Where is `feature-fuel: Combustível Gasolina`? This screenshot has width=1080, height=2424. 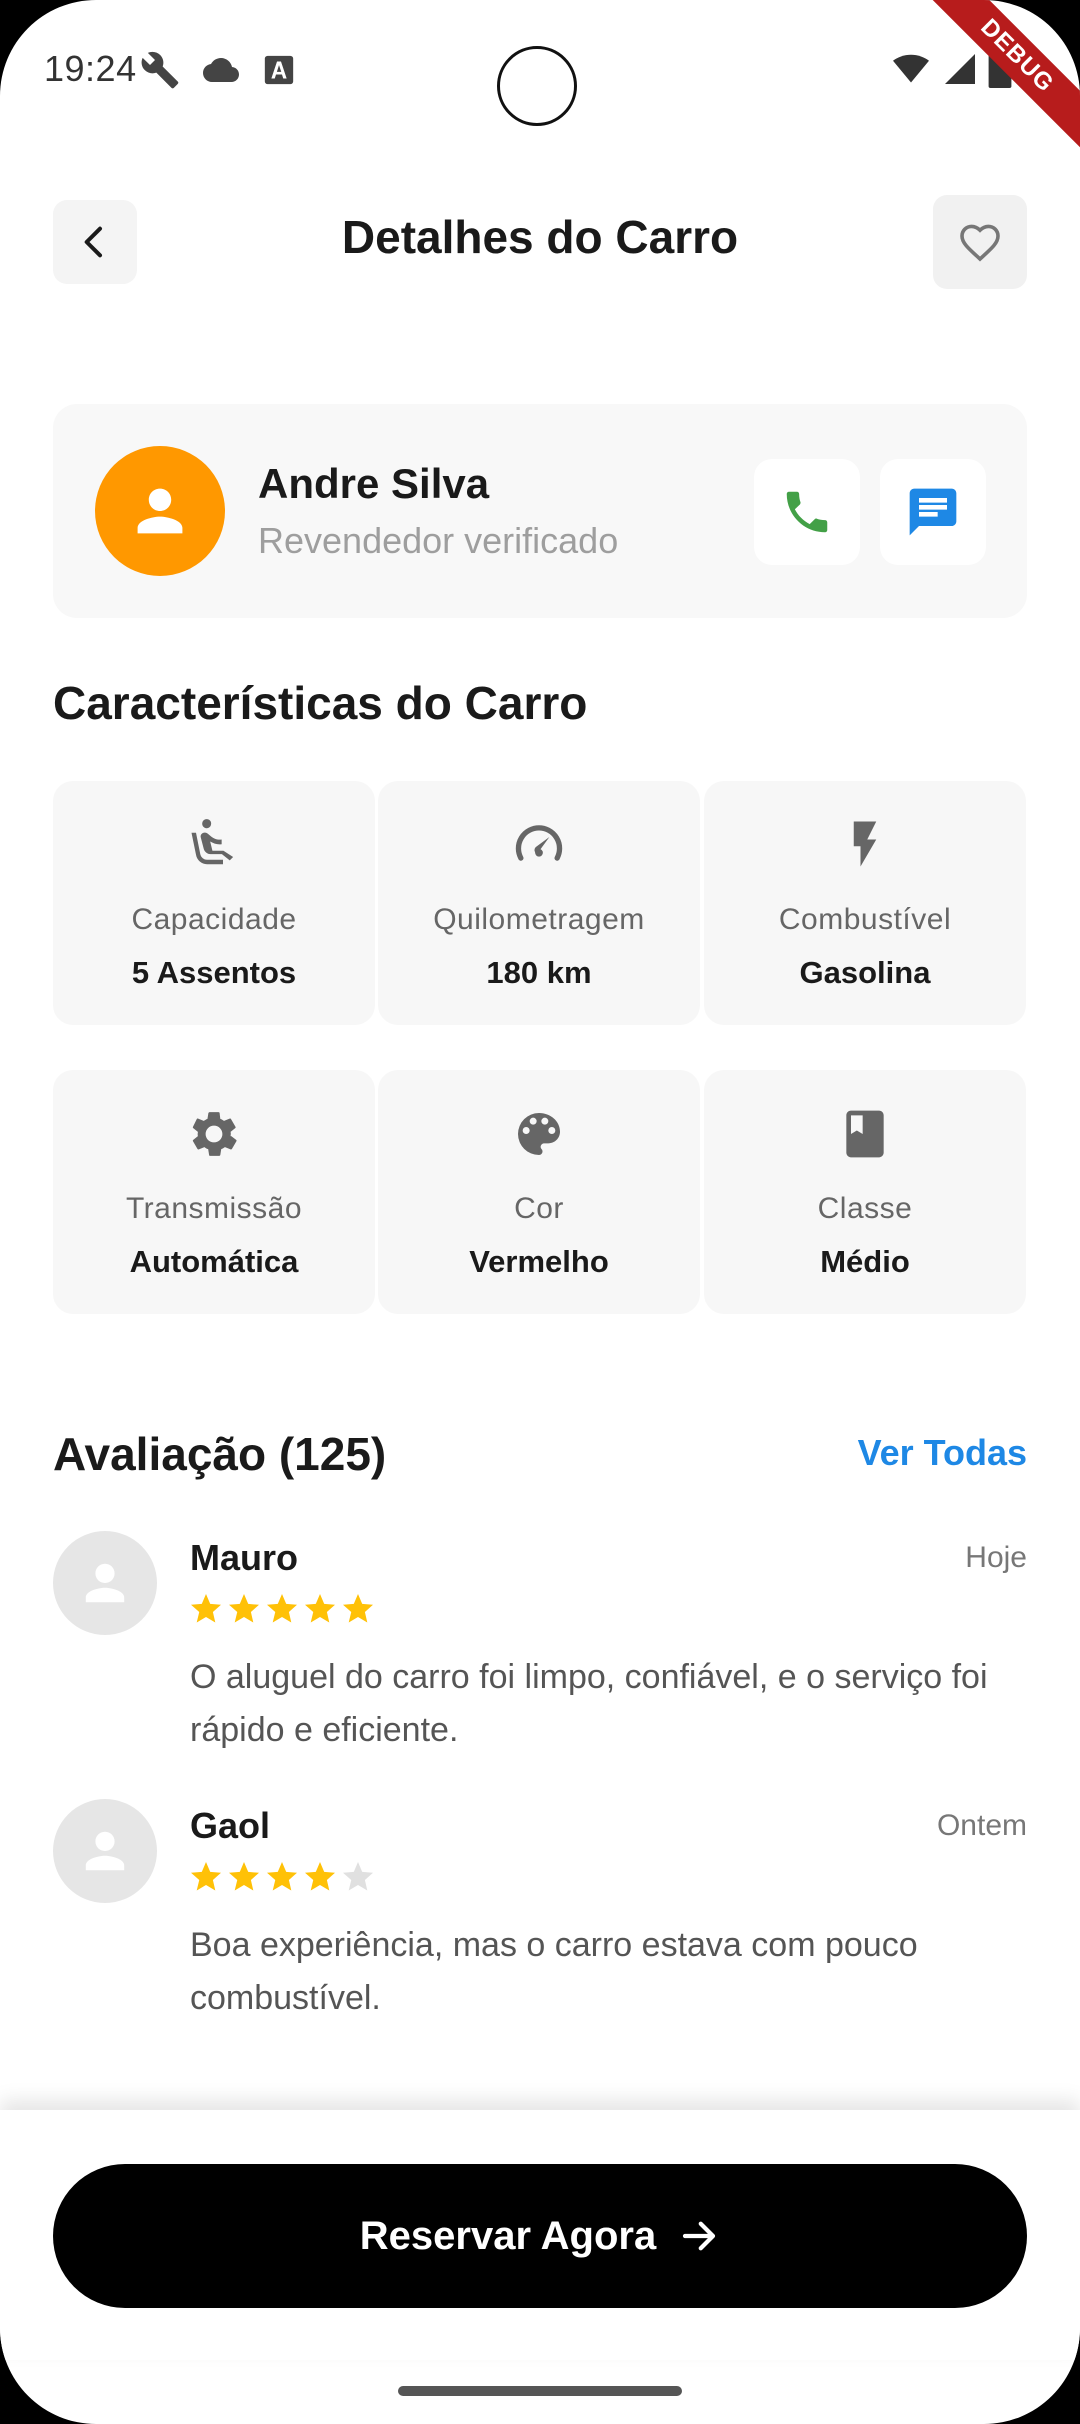 feature-fuel: Combustível Gasolina is located at coordinates (865, 903).